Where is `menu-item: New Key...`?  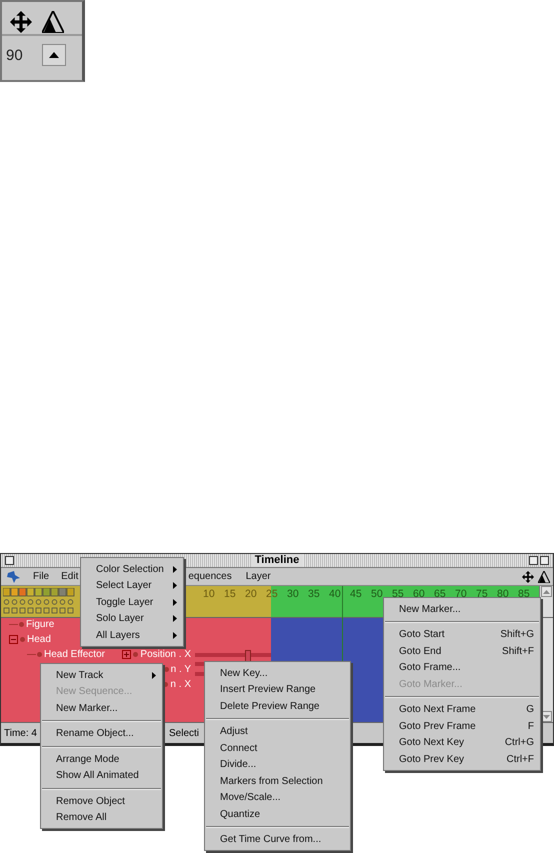 menu-item: New Key... is located at coordinates (277, 673).